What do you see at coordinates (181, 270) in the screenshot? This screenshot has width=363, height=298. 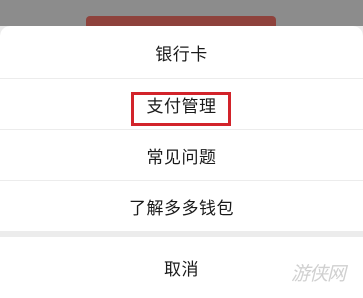 I see `cancel-label: 取消` at bounding box center [181, 270].